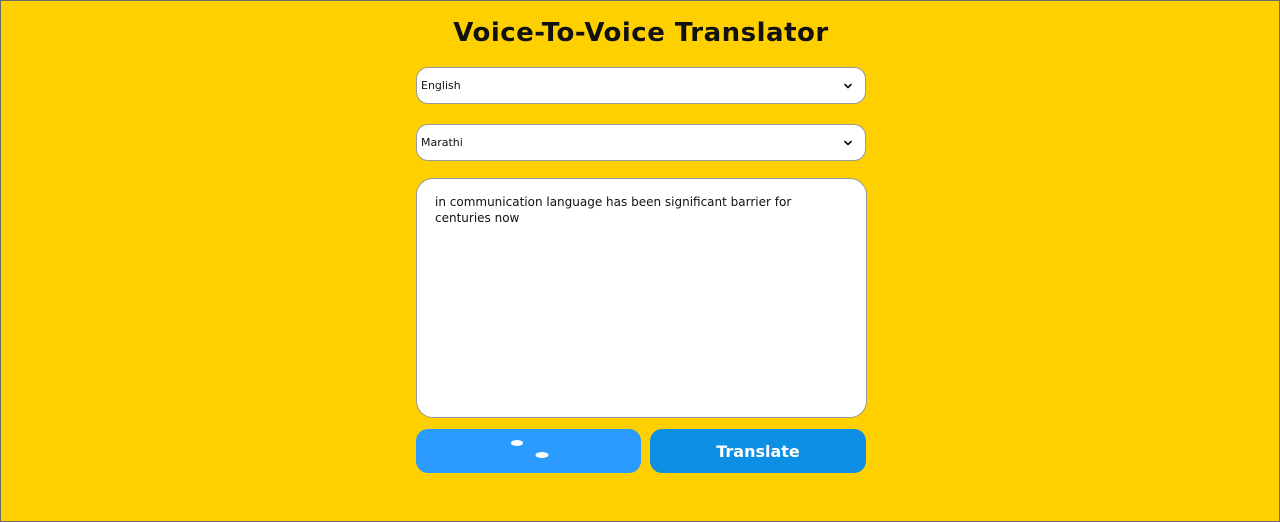  I want to click on target-language-select: Marathi, so click(641, 142).